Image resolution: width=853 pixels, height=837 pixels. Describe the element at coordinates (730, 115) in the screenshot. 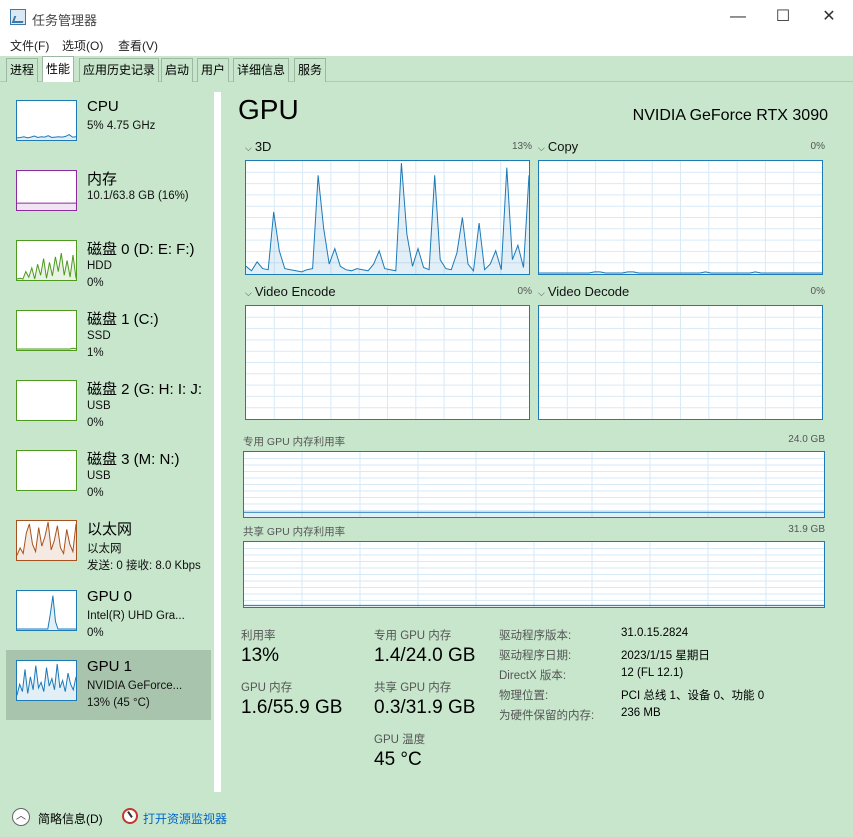

I see `gpu-model-name: NVIDIA GeForce RTX 3090` at that location.